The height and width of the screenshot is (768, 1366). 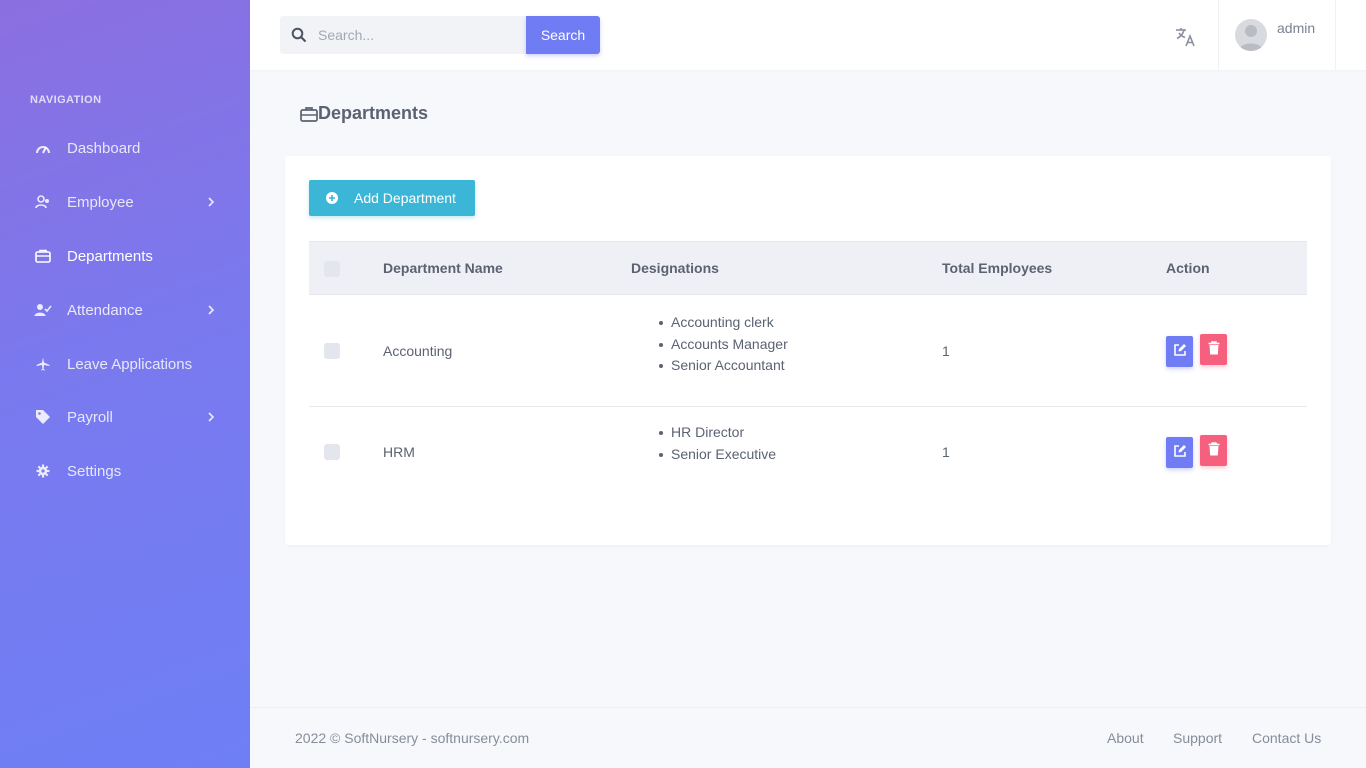 What do you see at coordinates (405, 198) in the screenshot?
I see `add-department-label: Add Department` at bounding box center [405, 198].